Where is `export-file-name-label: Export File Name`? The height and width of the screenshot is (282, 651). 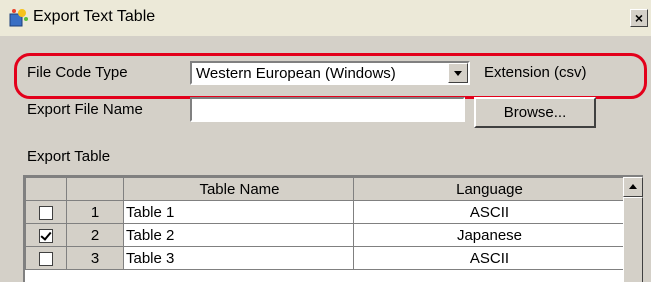
export-file-name-label: Export File Name is located at coordinates (85, 109).